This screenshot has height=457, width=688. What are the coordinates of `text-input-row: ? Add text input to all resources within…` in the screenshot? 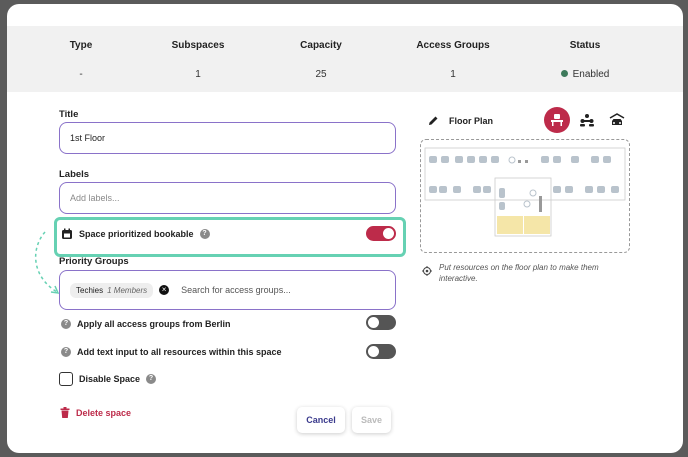 It's located at (171, 352).